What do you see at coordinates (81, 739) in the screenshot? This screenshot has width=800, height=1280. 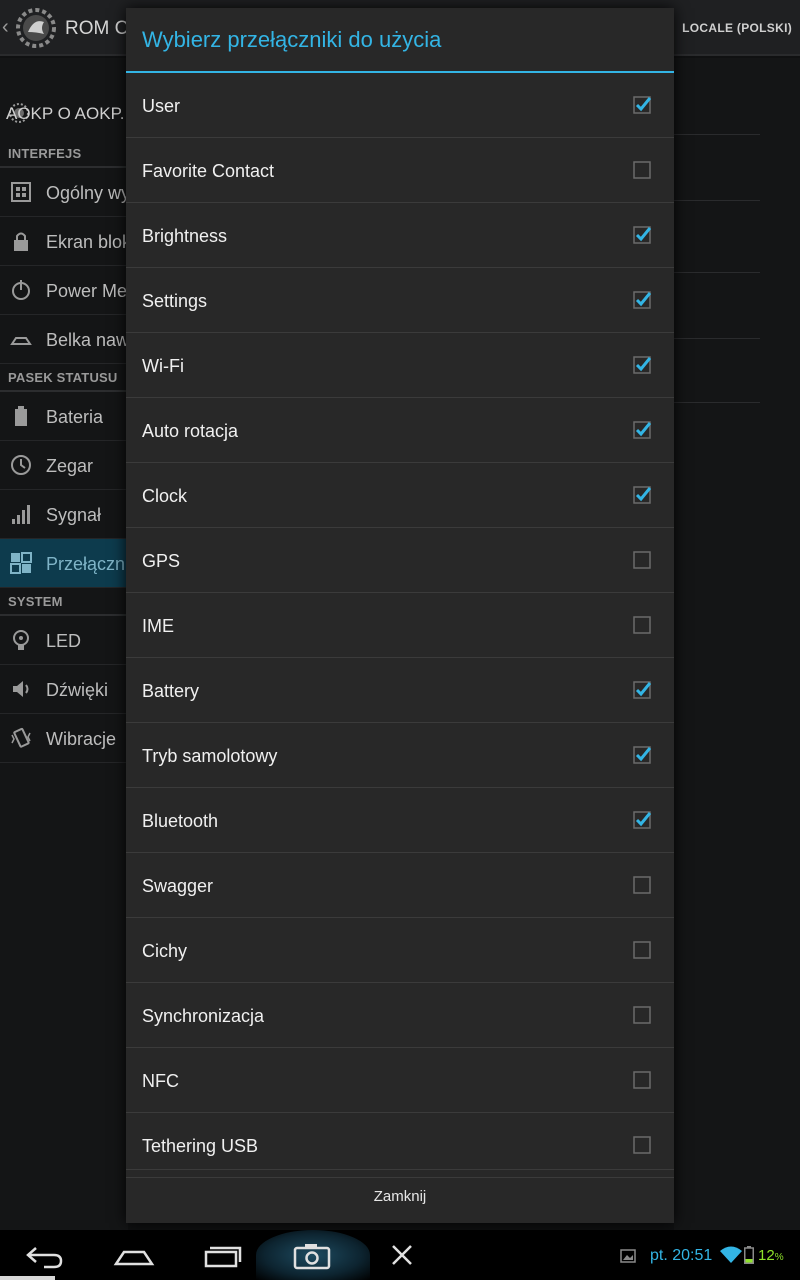 I see `sidebar-item-label: Wibracje` at bounding box center [81, 739].